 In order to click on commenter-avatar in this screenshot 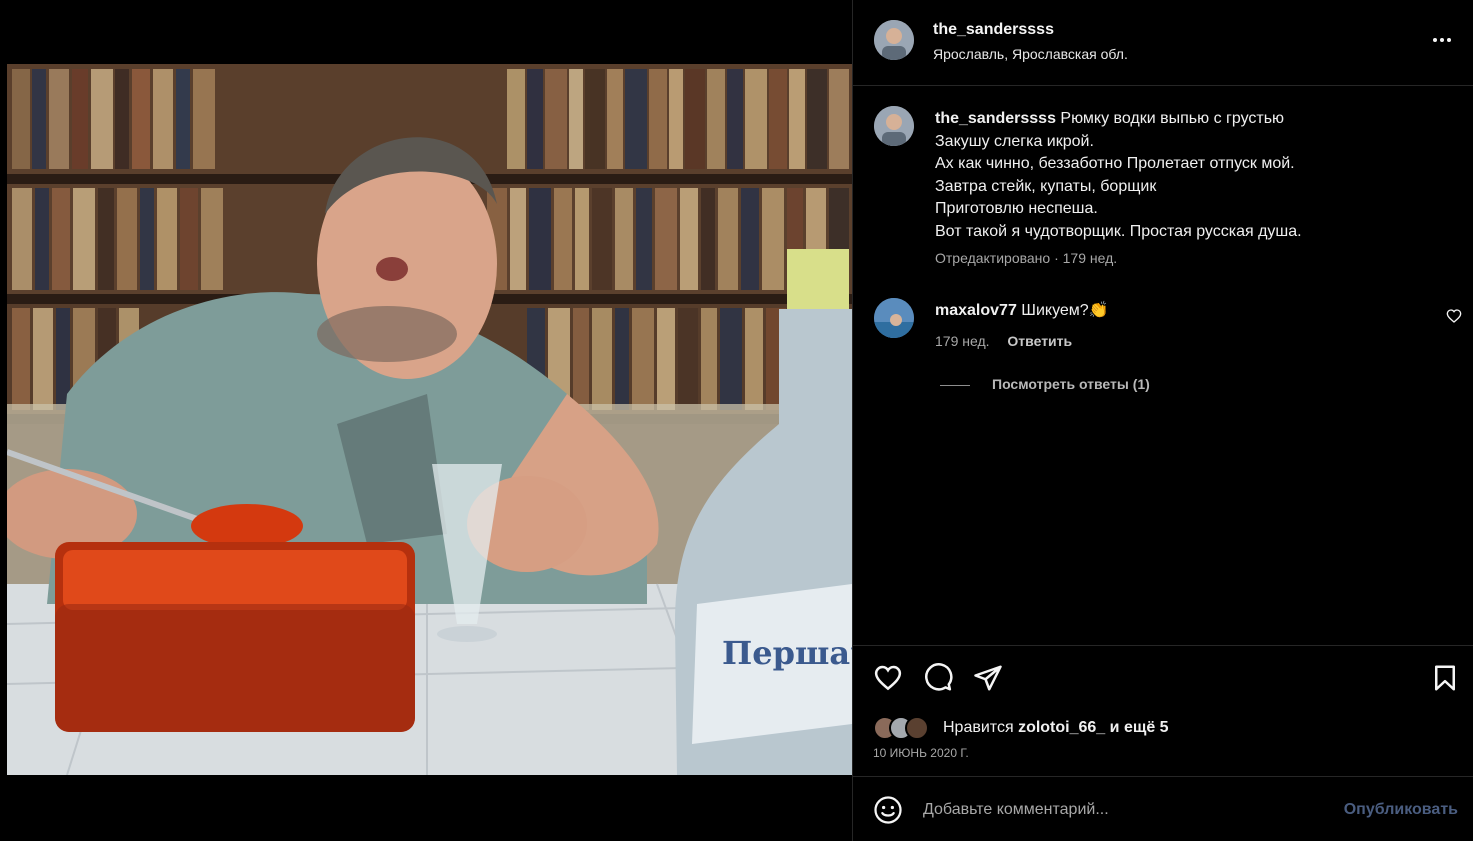, I will do `click(894, 318)`.